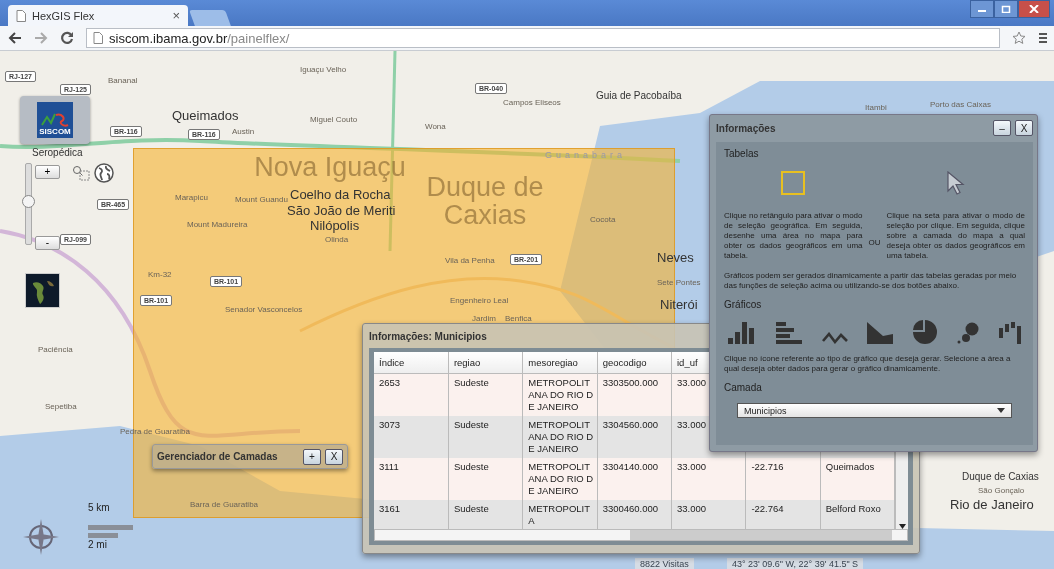  Describe the element at coordinates (743, 387) in the screenshot. I see `field-label: Camada` at that location.